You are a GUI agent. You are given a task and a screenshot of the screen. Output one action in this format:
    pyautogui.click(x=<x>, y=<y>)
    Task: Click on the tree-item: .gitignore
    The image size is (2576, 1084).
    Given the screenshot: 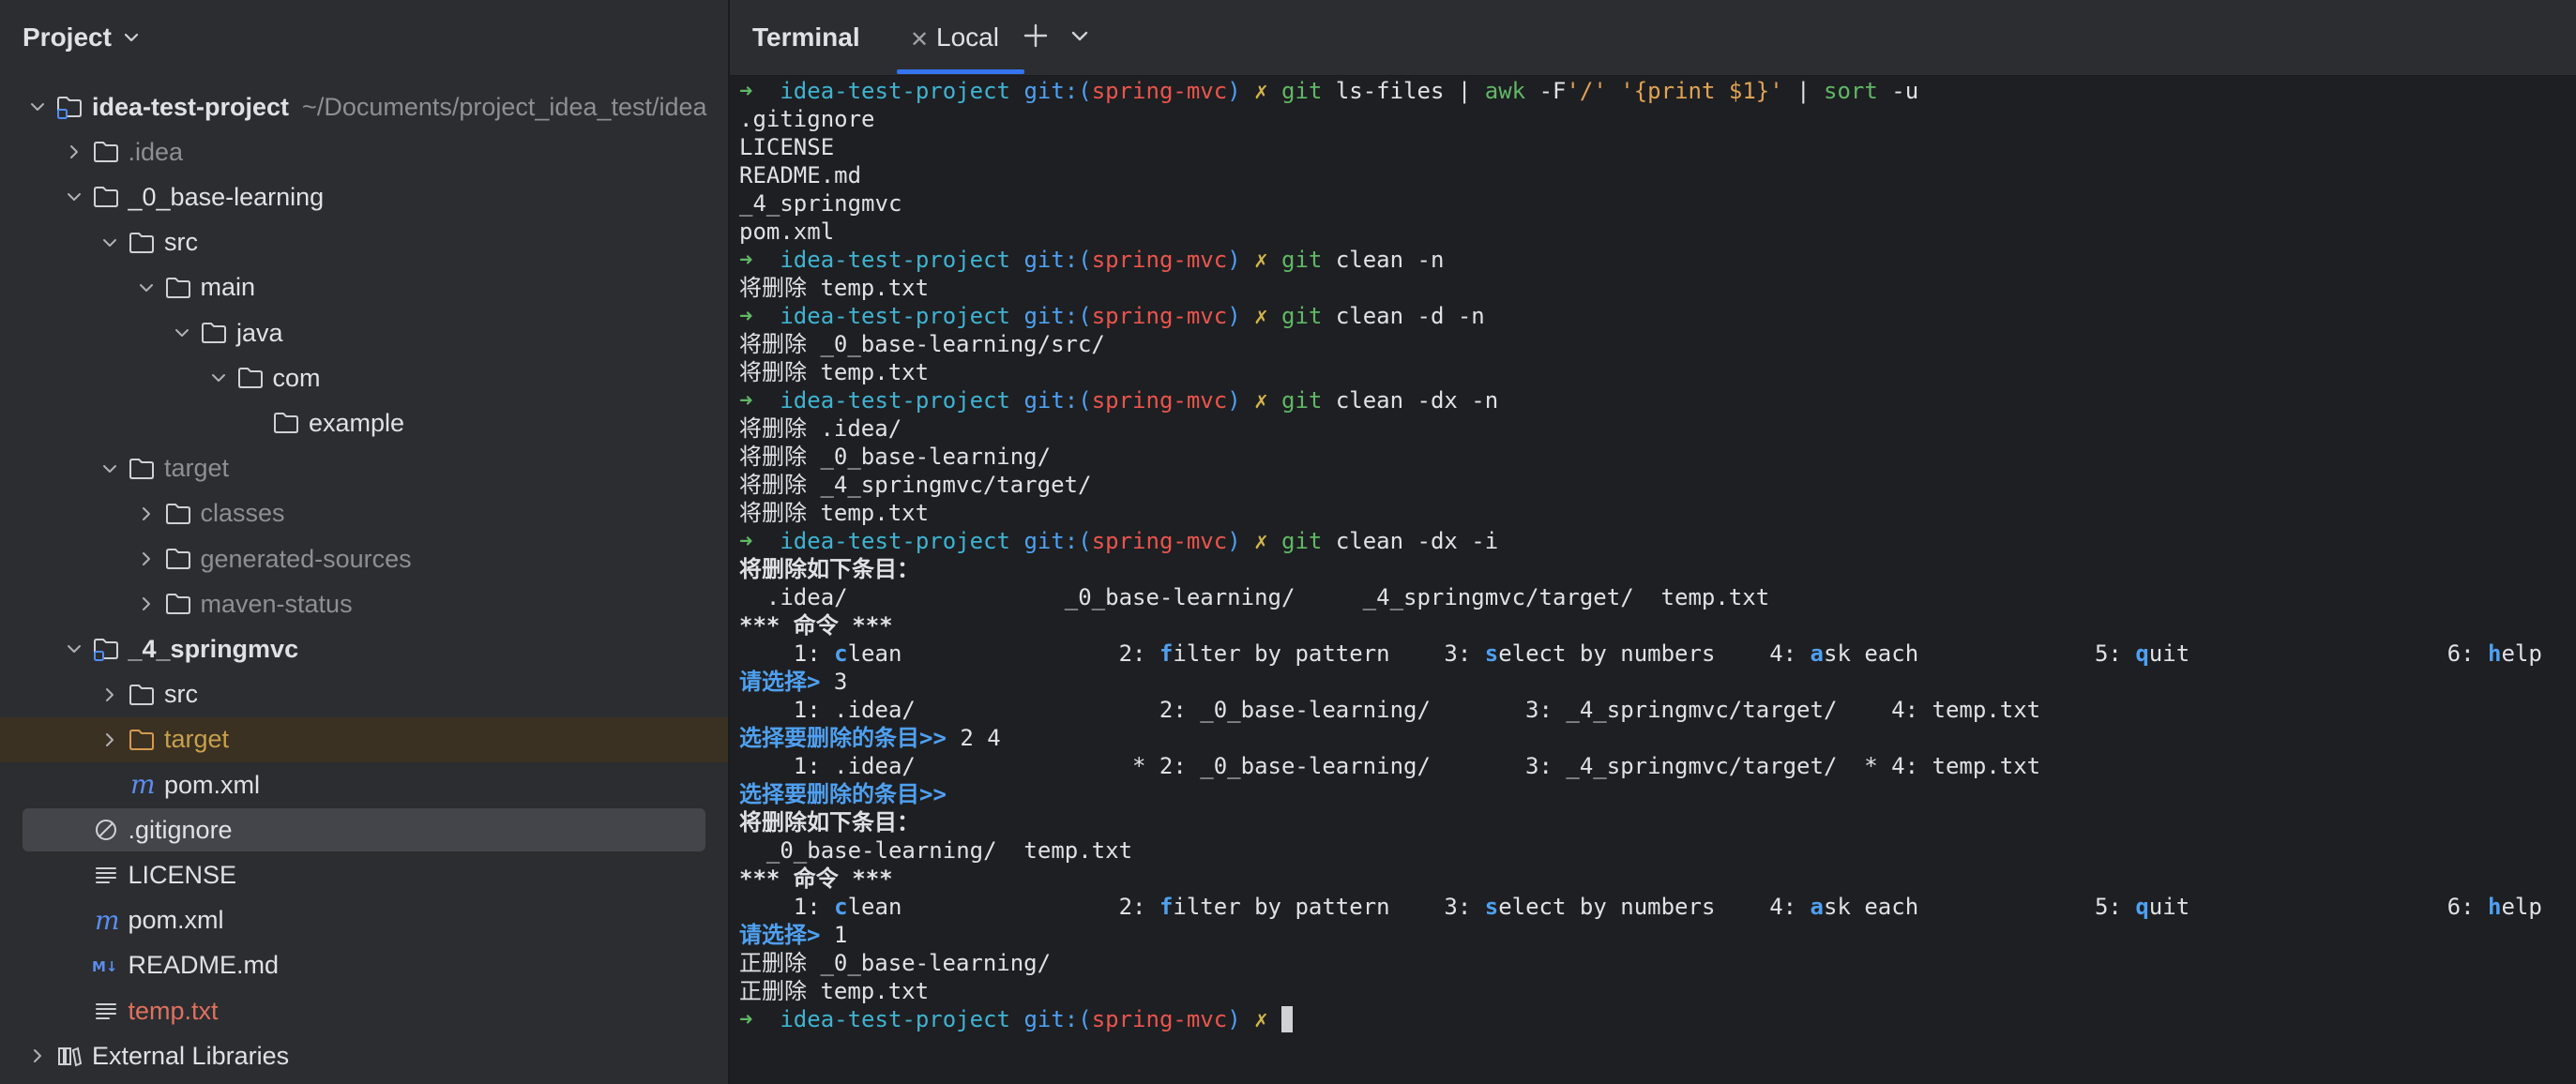 What is the action you would take?
    pyautogui.click(x=364, y=830)
    